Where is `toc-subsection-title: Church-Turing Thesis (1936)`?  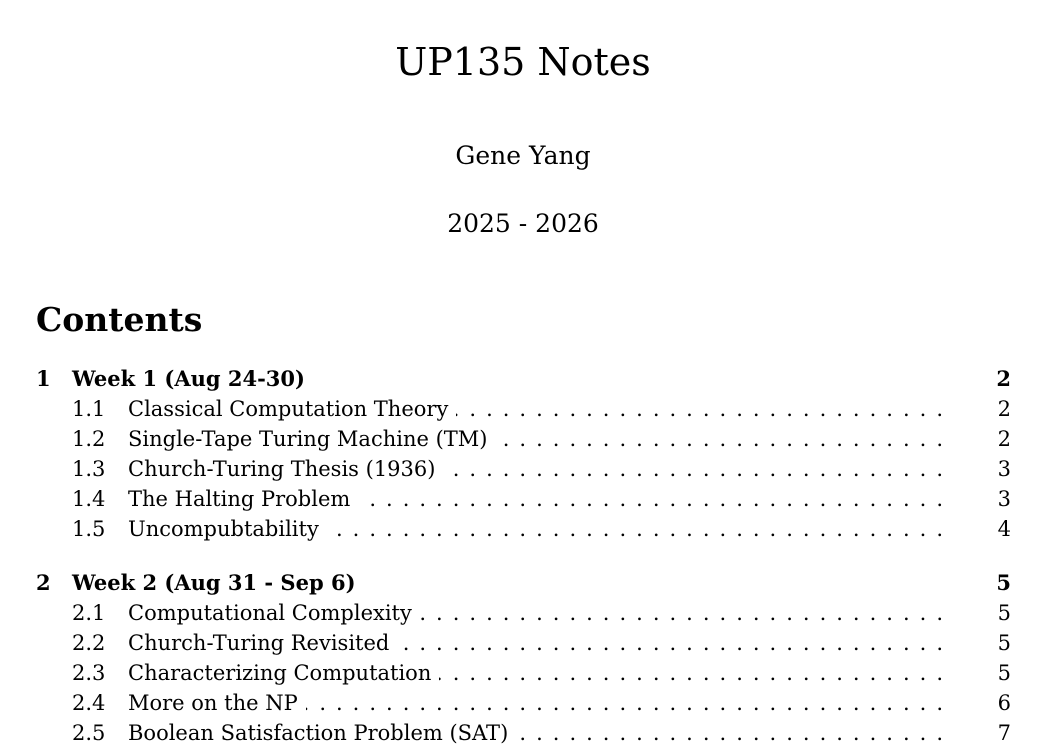 toc-subsection-title: Church-Turing Thesis (1936) is located at coordinates (286, 469).